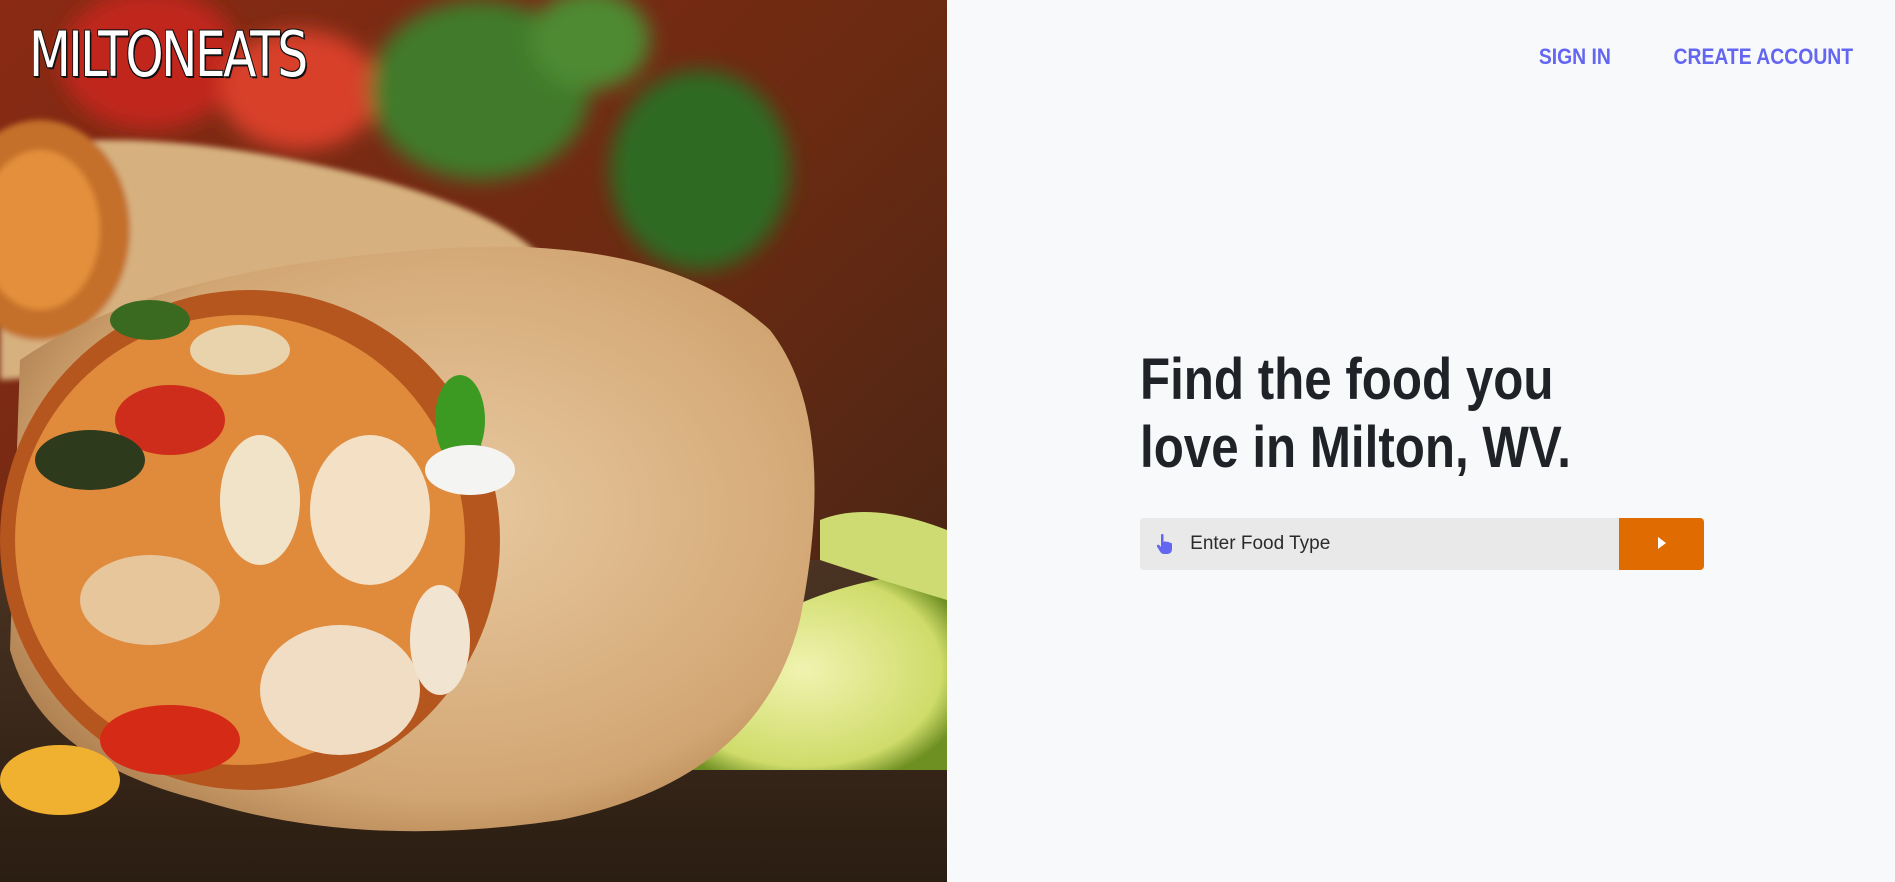  Describe the element at coordinates (1763, 57) in the screenshot. I see `create-account-link: CREATE ACCOUNT` at that location.